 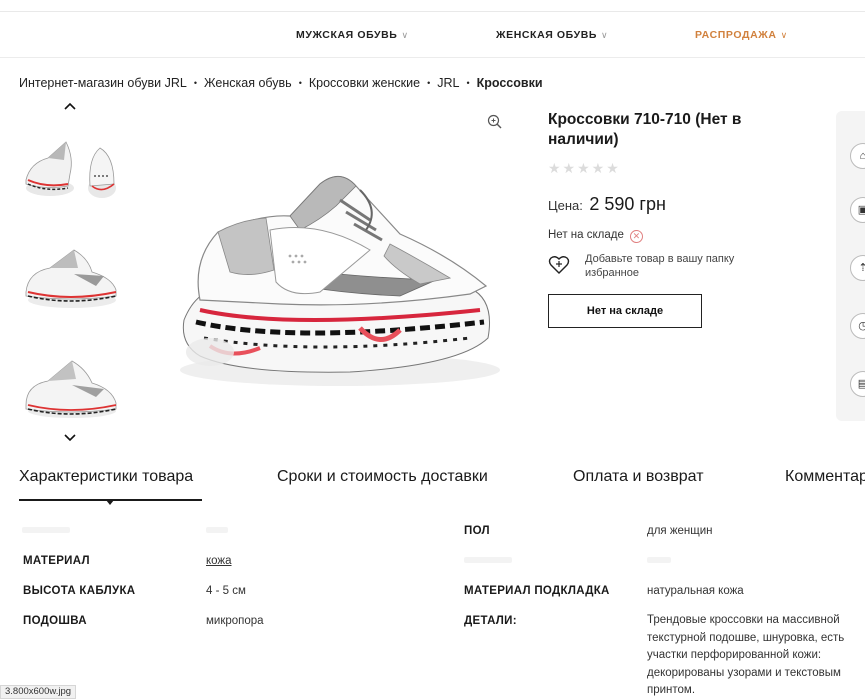 I want to click on spec-sole-value: микропора, so click(x=235, y=621).